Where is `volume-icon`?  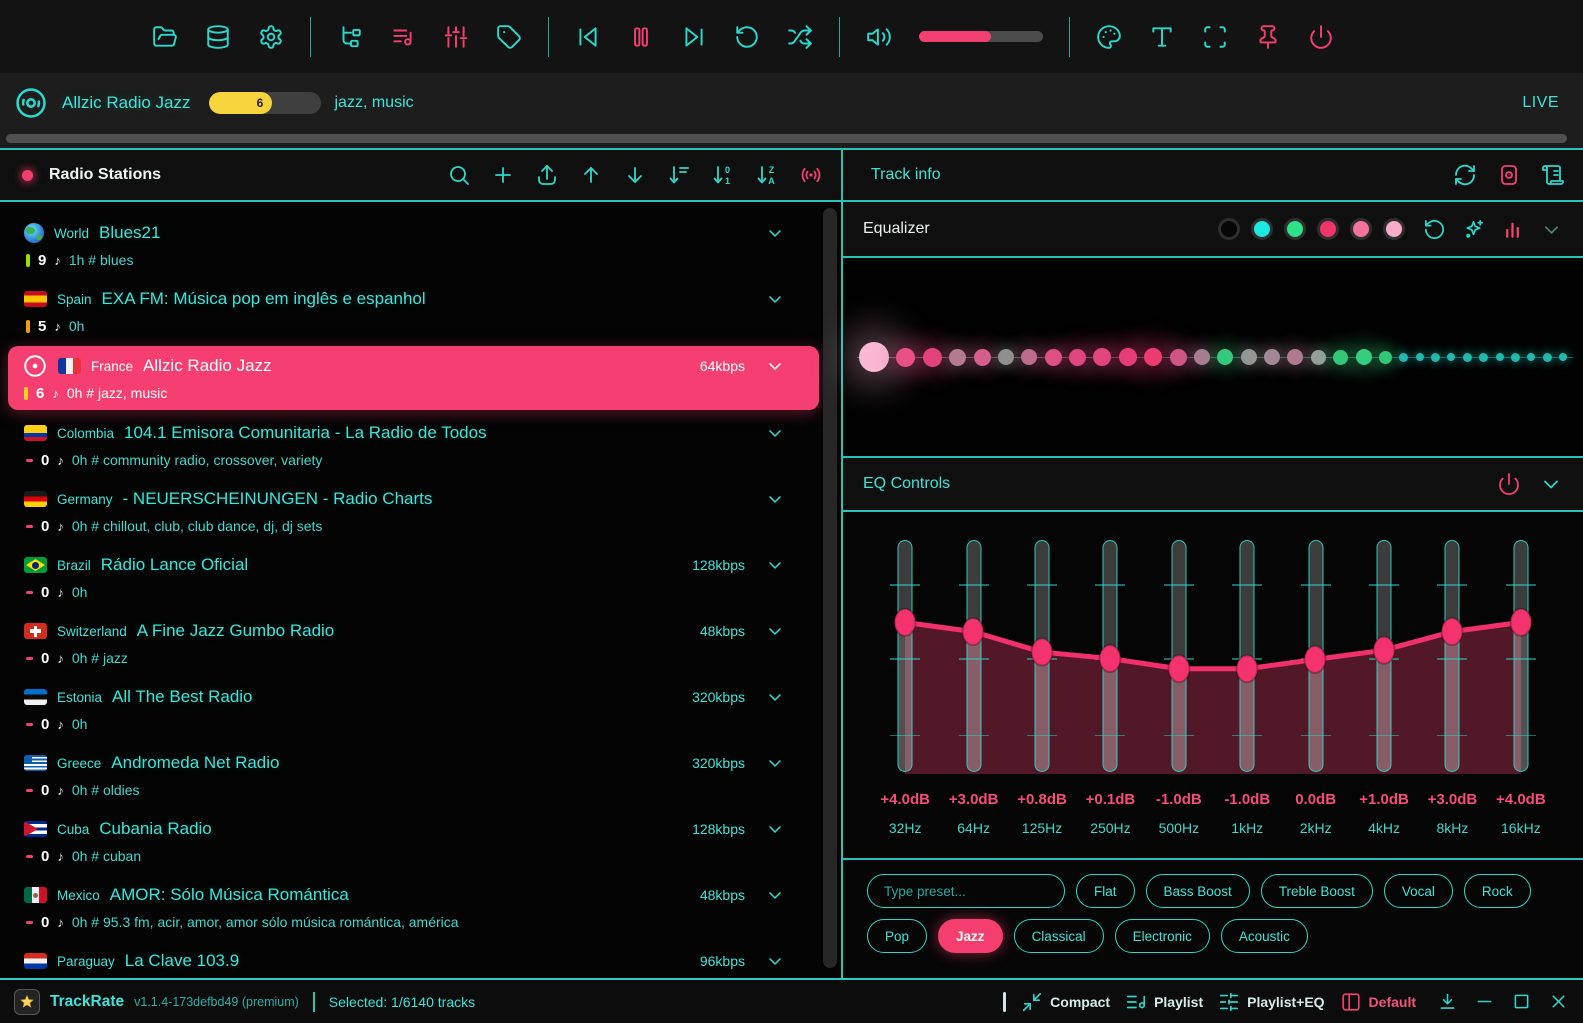
volume-icon is located at coordinates (879, 37).